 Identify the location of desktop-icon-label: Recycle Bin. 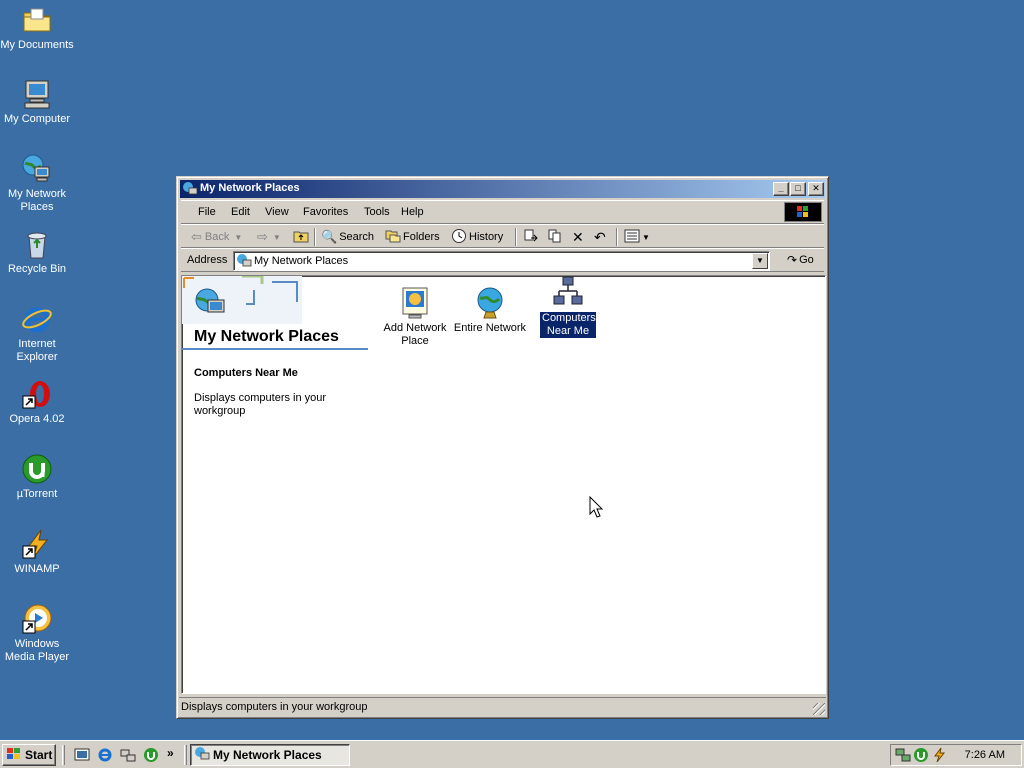
(37, 269).